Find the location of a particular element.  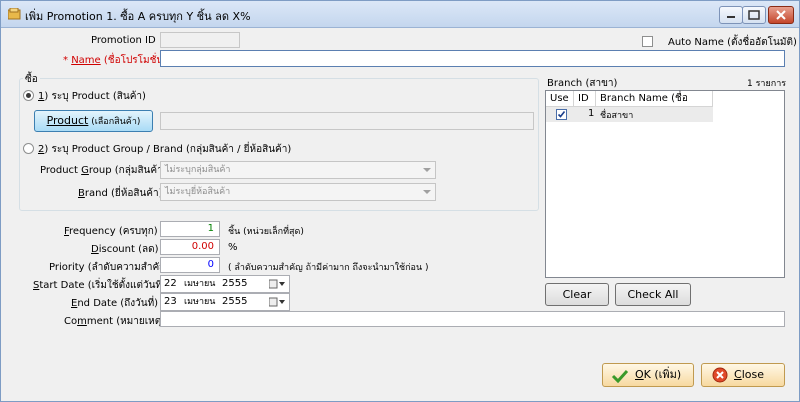

product-group-select: ไม่ระบุกลุ่มสินค้า is located at coordinates (298, 170).